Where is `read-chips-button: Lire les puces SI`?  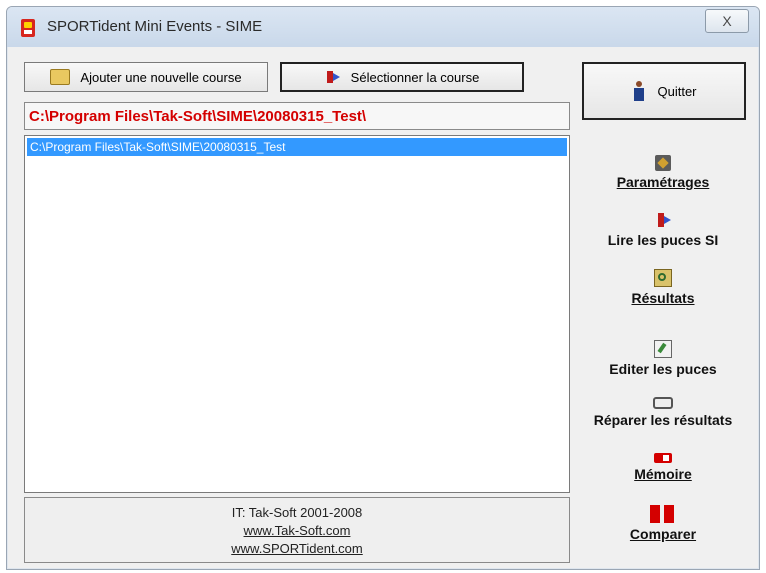 read-chips-button: Lire les puces SI is located at coordinates (663, 230).